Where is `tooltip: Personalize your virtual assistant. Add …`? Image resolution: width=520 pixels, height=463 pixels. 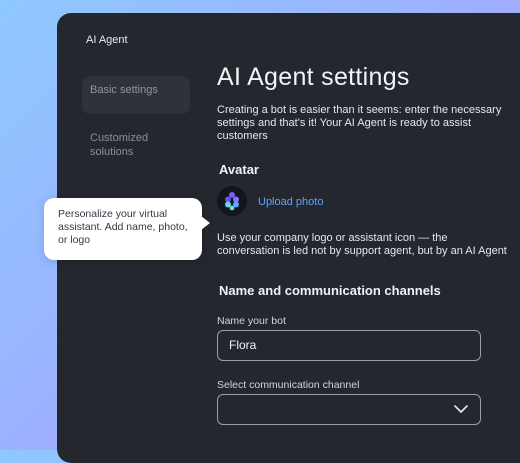 tooltip: Personalize your virtual assistant. Add … is located at coordinates (127, 229).